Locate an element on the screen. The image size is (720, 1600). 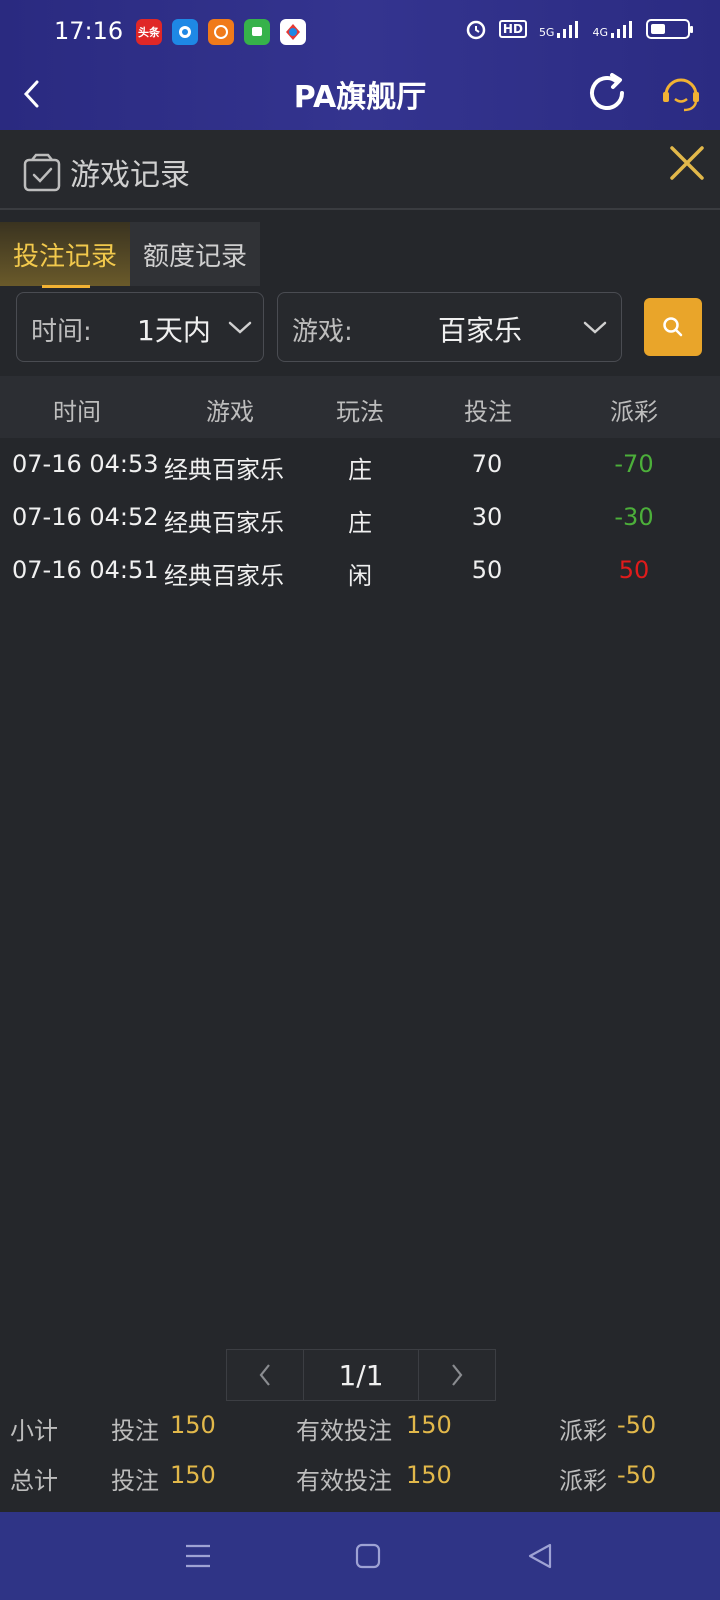
table-header: 时间 游戏 玩法 投注 派彩 is located at coordinates (360, 407).